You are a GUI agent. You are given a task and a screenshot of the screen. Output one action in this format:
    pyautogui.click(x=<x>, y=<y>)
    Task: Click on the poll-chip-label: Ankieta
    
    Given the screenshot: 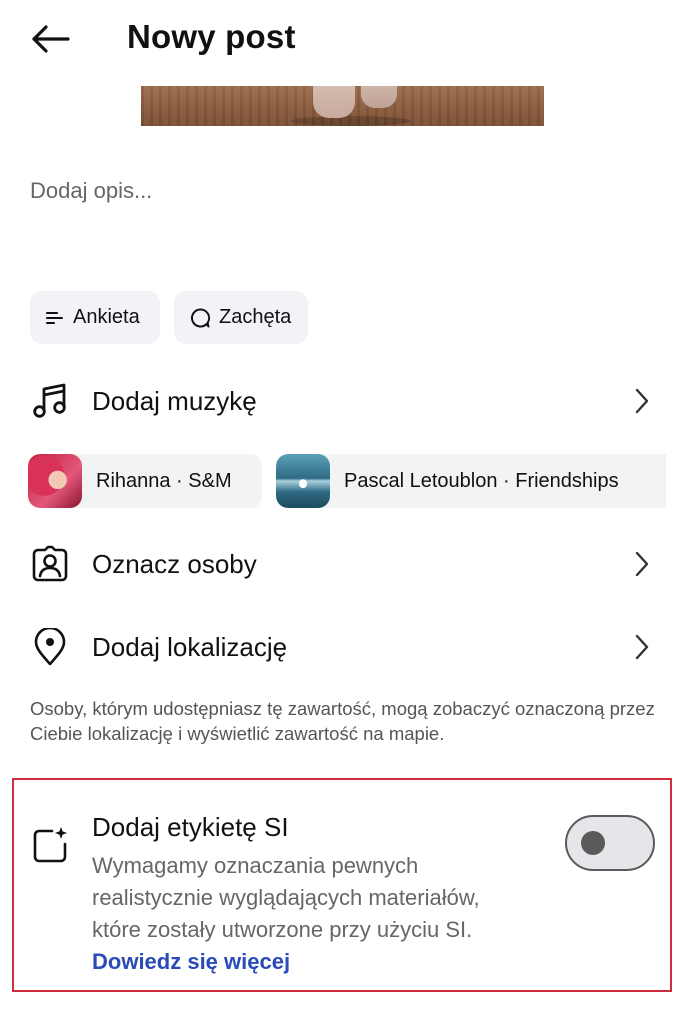 What is the action you would take?
    pyautogui.click(x=106, y=317)
    